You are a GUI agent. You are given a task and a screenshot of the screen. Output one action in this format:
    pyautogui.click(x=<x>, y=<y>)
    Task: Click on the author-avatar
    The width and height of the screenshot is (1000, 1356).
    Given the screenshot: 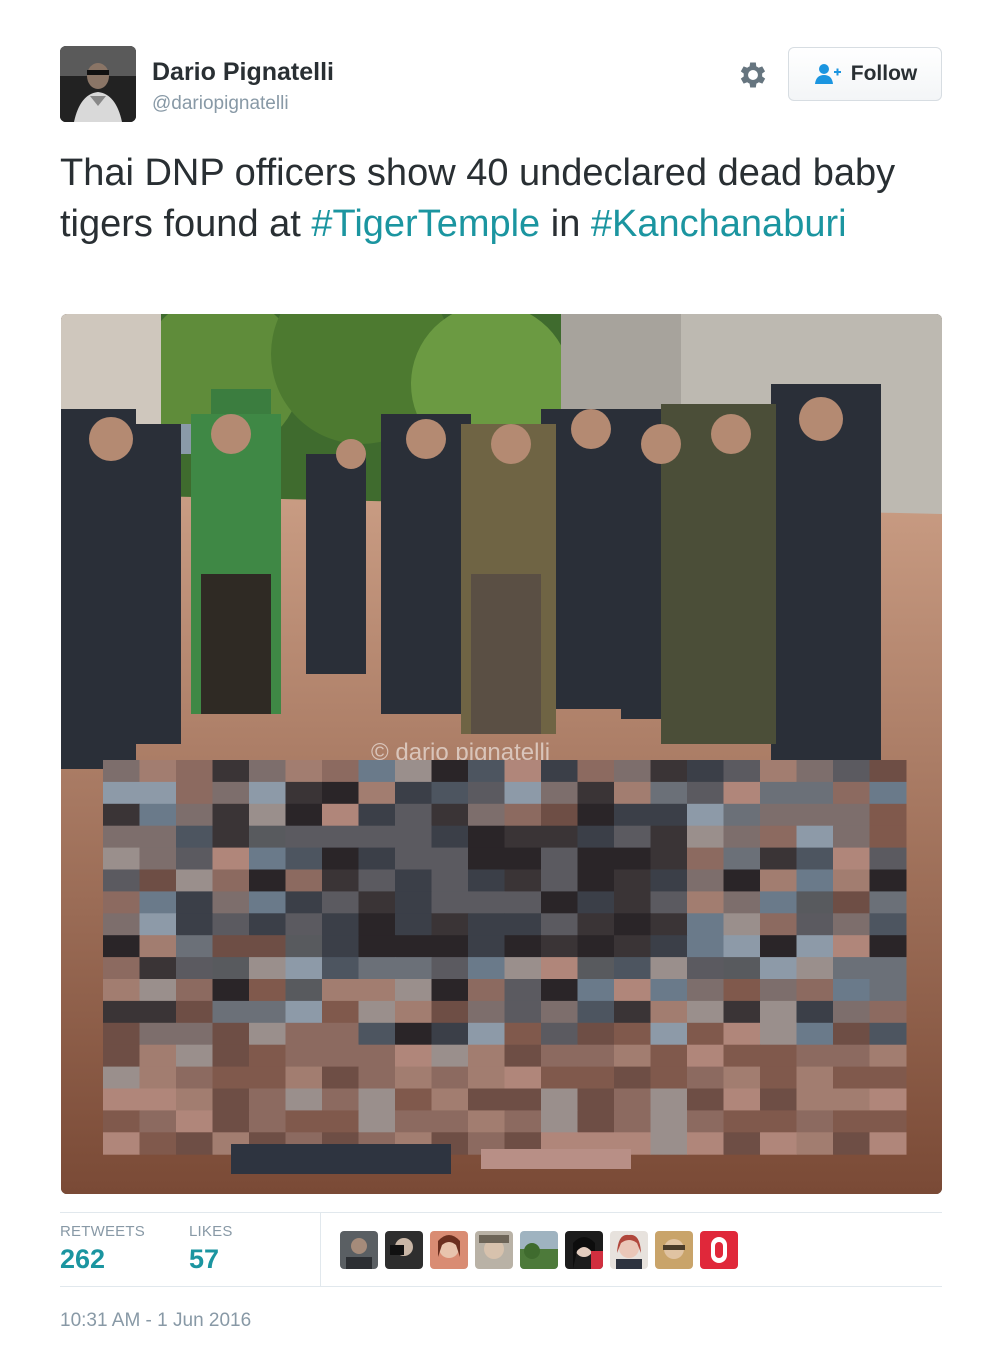 What is the action you would take?
    pyautogui.click(x=98, y=84)
    